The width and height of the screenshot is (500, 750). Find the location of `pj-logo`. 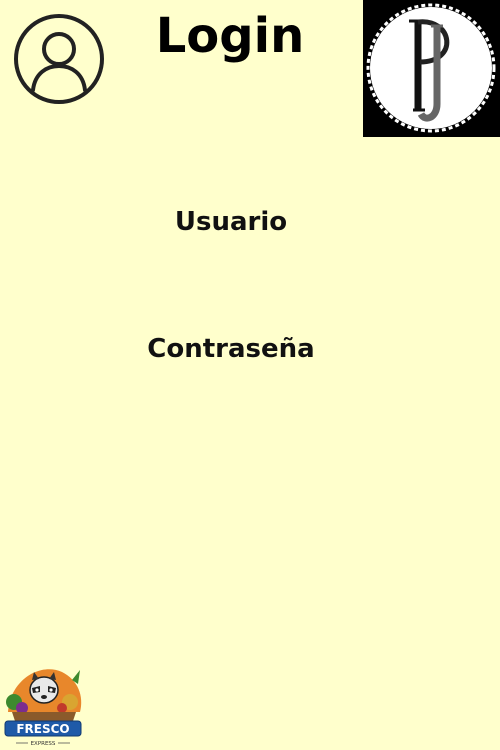

pj-logo is located at coordinates (431, 68).